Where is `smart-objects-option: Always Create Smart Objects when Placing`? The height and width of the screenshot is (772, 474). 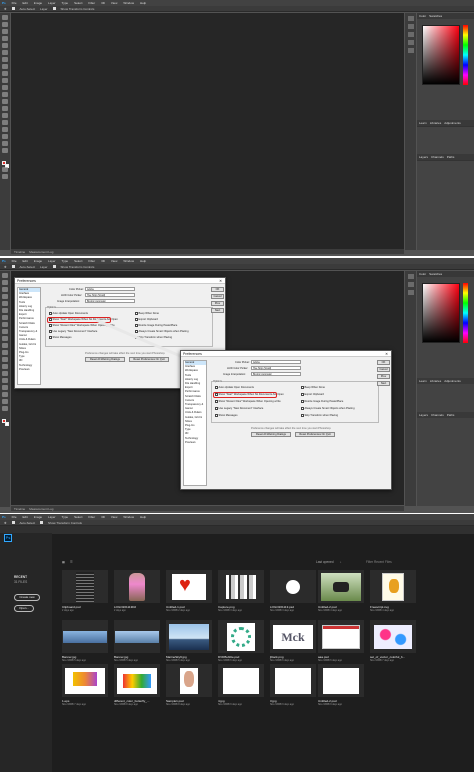 smart-objects-option: Always Create Smart Objects when Placing is located at coordinates (328, 408).